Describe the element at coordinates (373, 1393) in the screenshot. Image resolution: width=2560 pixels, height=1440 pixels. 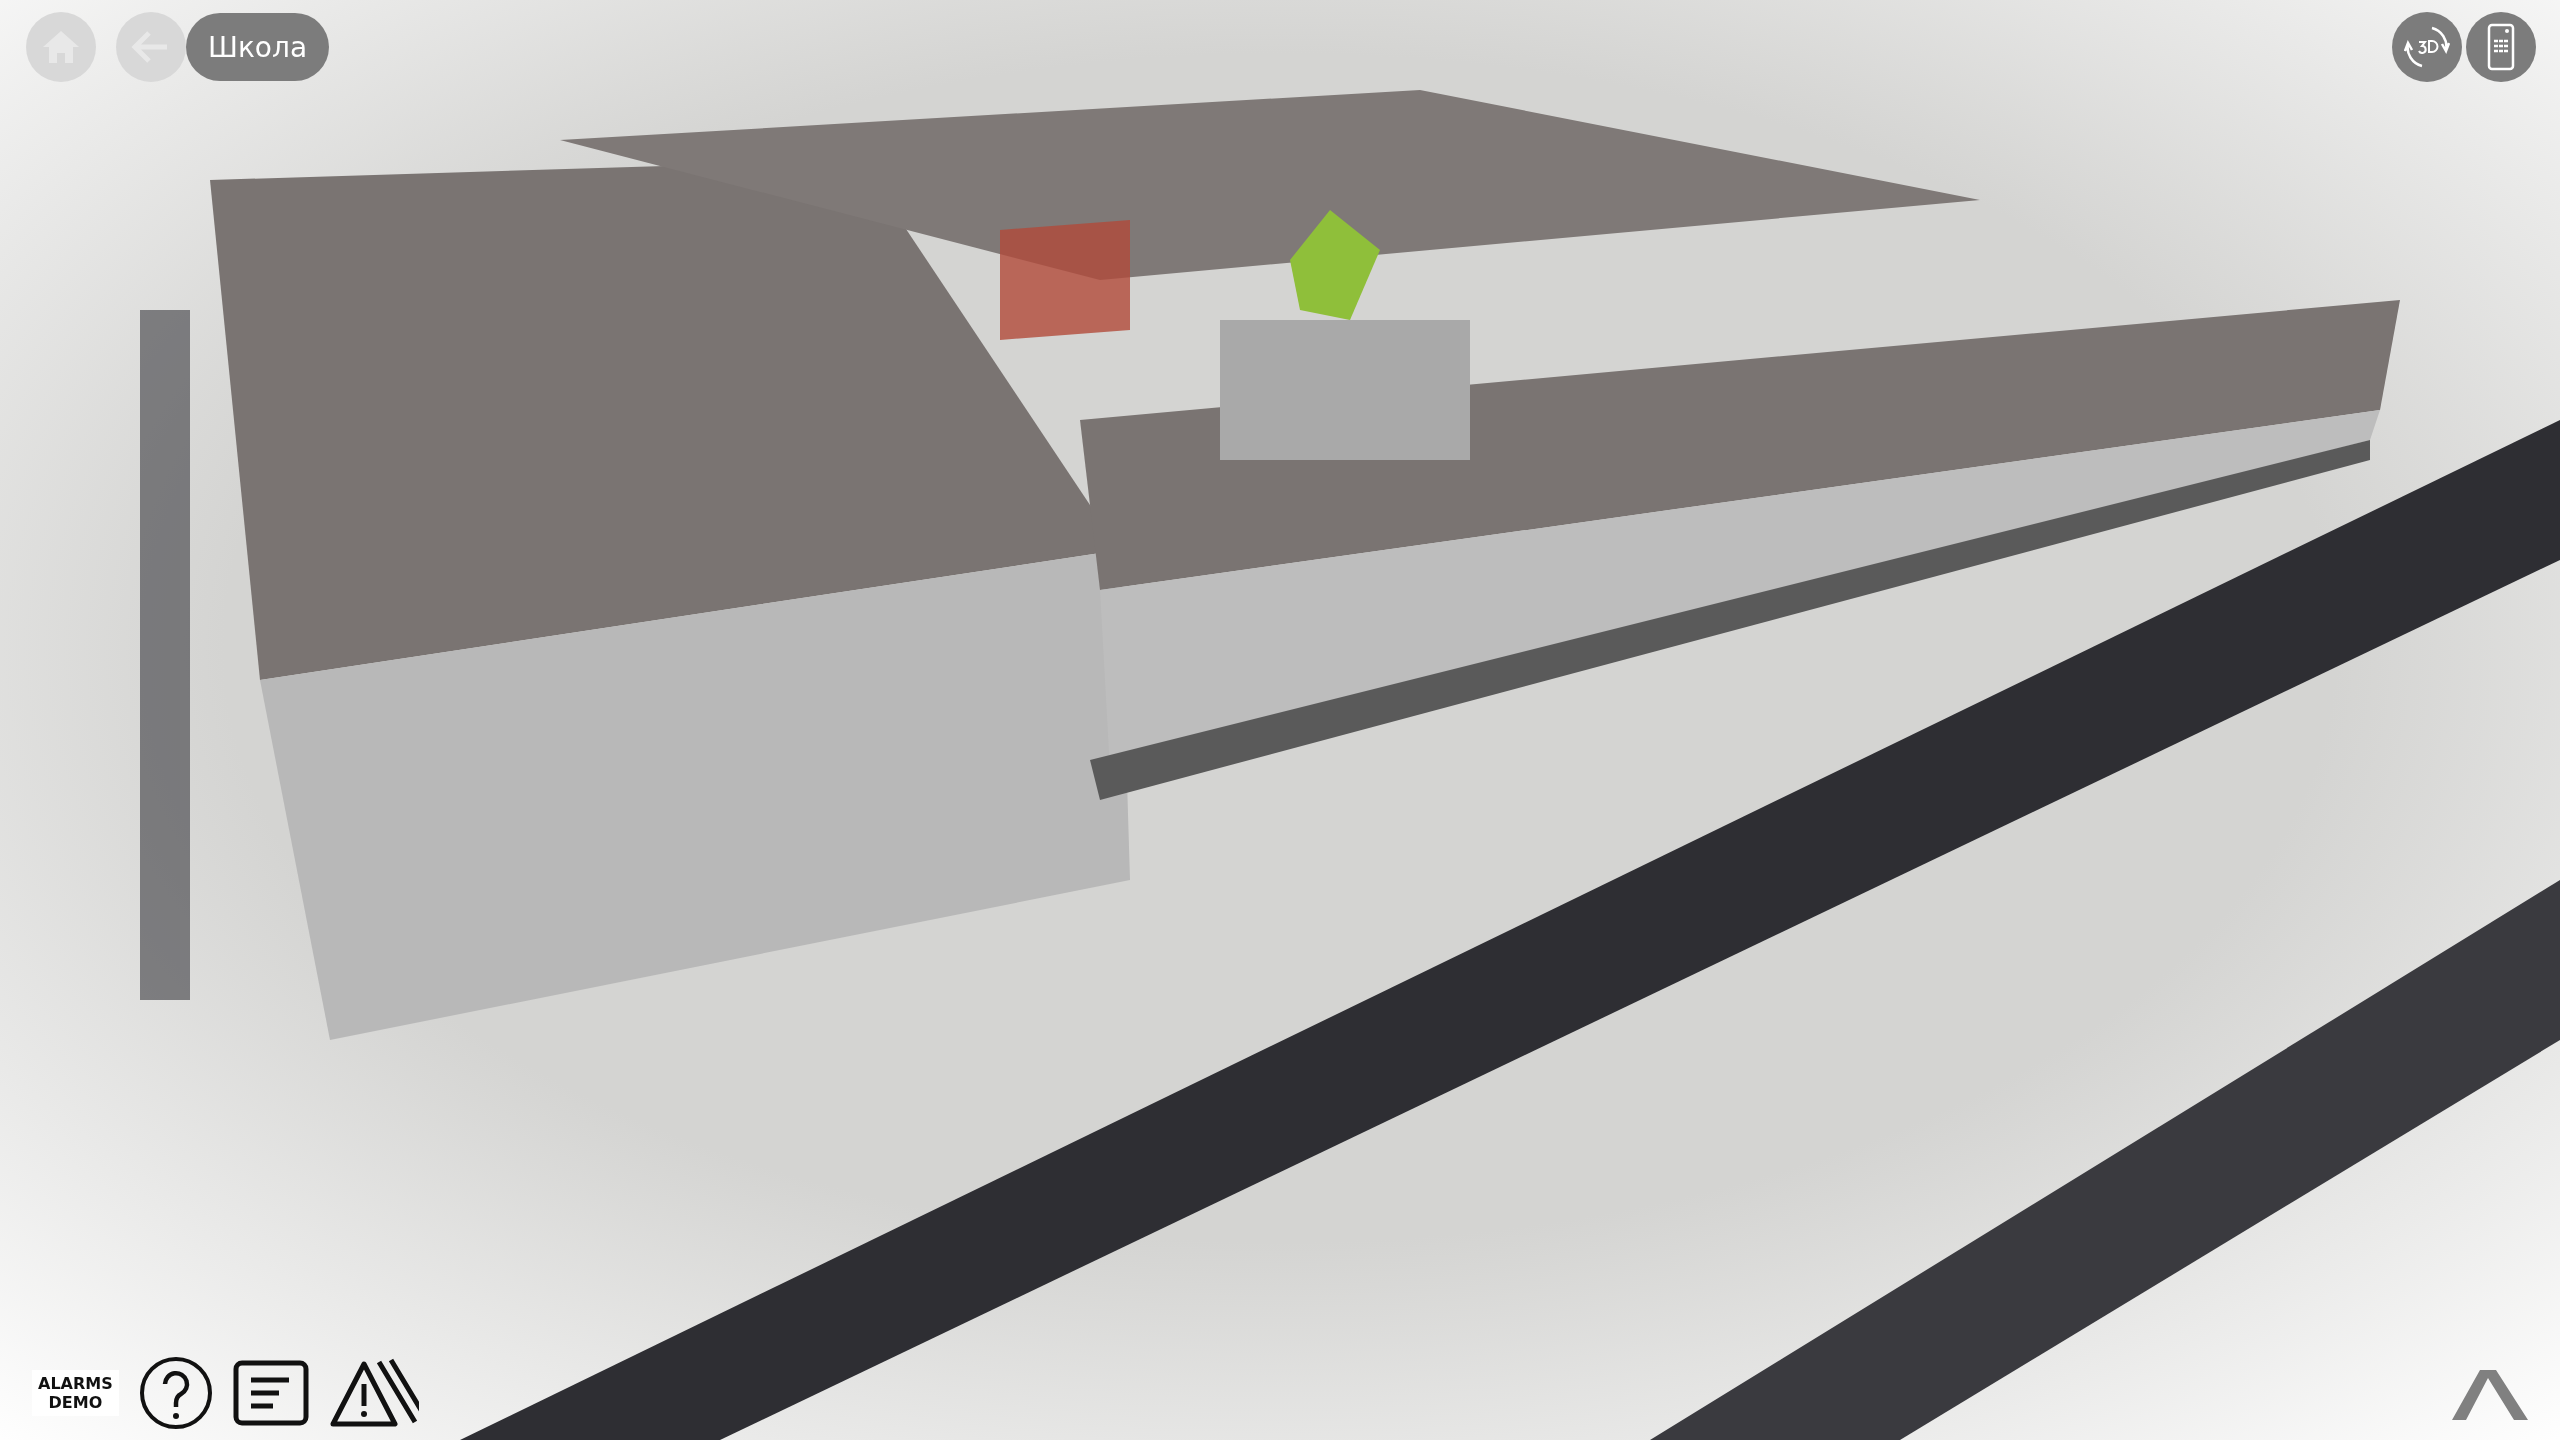
I see `alarm-warning-icon` at that location.